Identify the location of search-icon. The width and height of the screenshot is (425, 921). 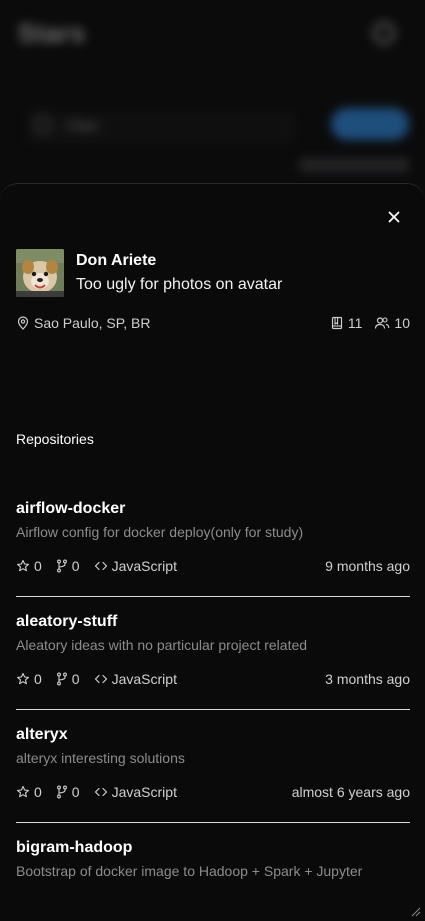
(384, 33).